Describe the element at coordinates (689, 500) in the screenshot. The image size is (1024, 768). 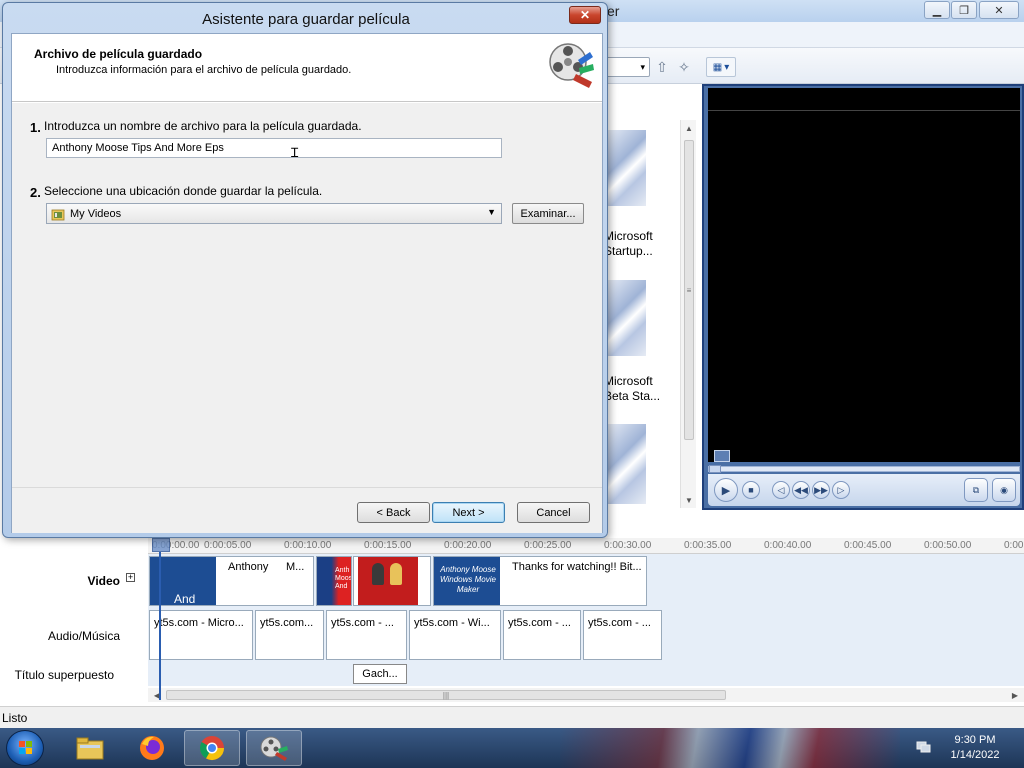
I see `scroll-down-arrow-icon: ▼` at that location.